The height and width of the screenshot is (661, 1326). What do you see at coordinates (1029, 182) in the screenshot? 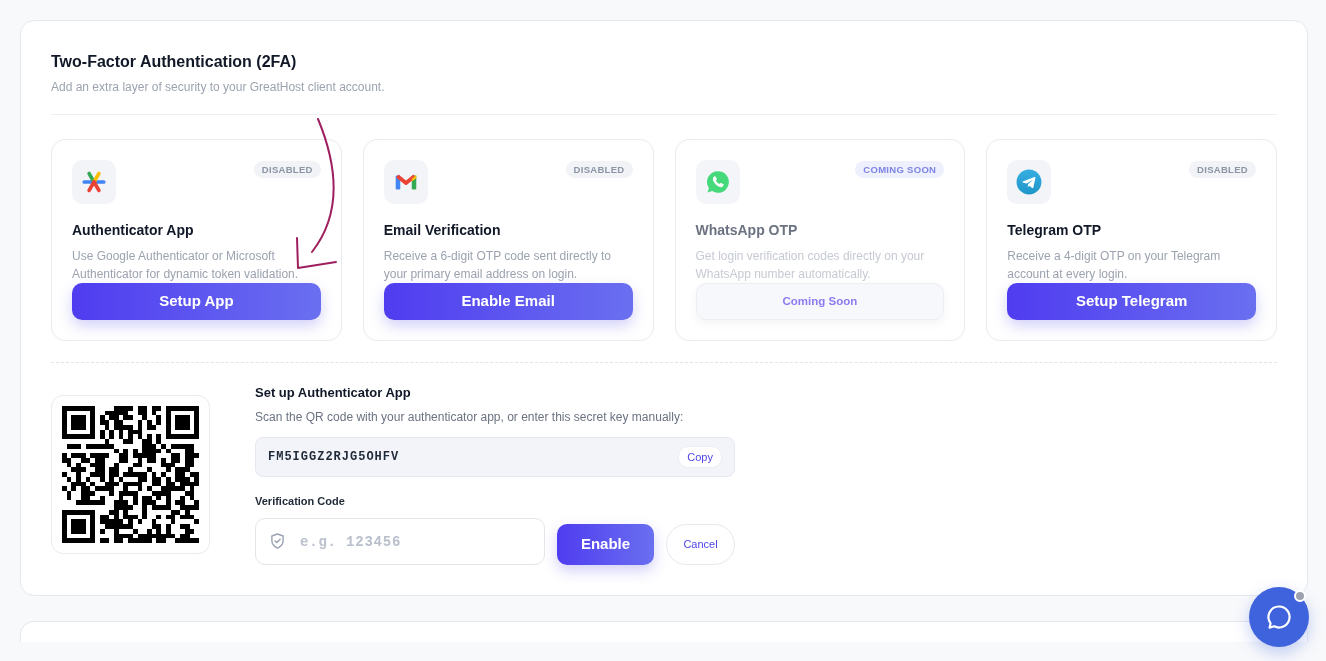
I see `paper-plane-icon` at bounding box center [1029, 182].